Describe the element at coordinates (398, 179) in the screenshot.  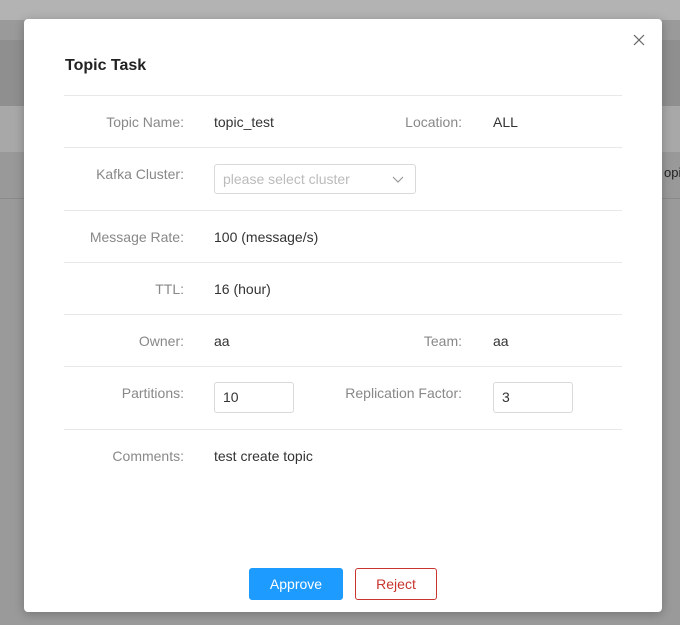
I see `chevron-down-icon` at that location.